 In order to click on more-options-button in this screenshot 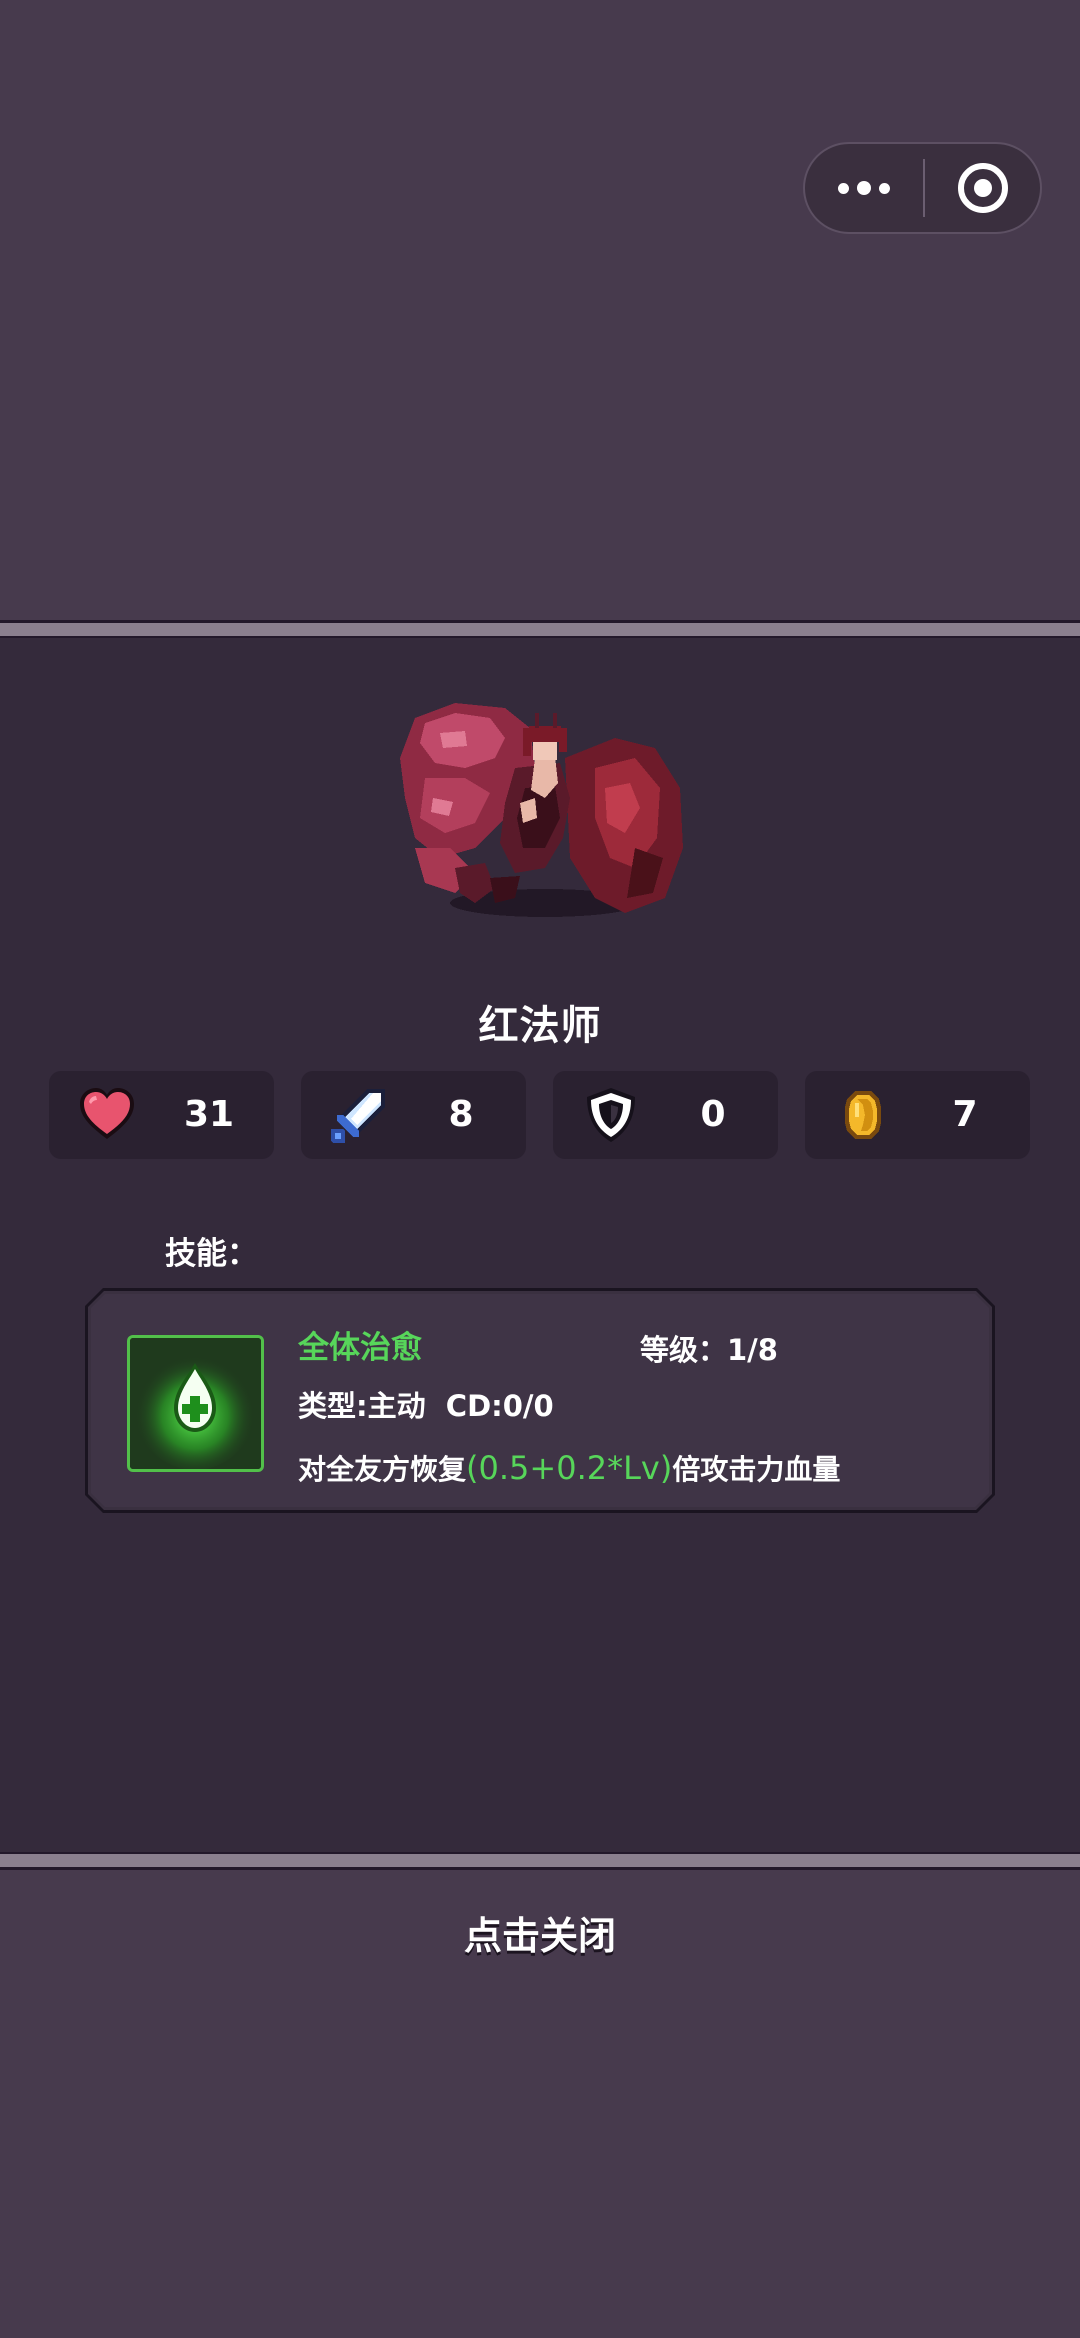, I will do `click(864, 188)`.